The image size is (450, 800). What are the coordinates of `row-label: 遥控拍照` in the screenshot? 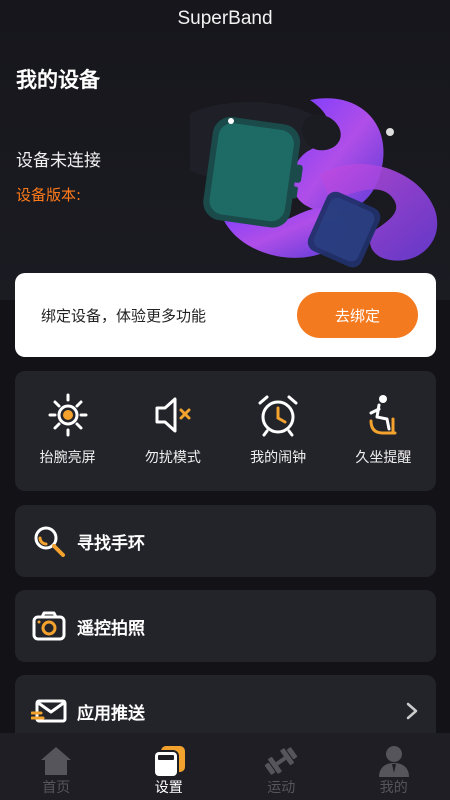 It's located at (111, 629).